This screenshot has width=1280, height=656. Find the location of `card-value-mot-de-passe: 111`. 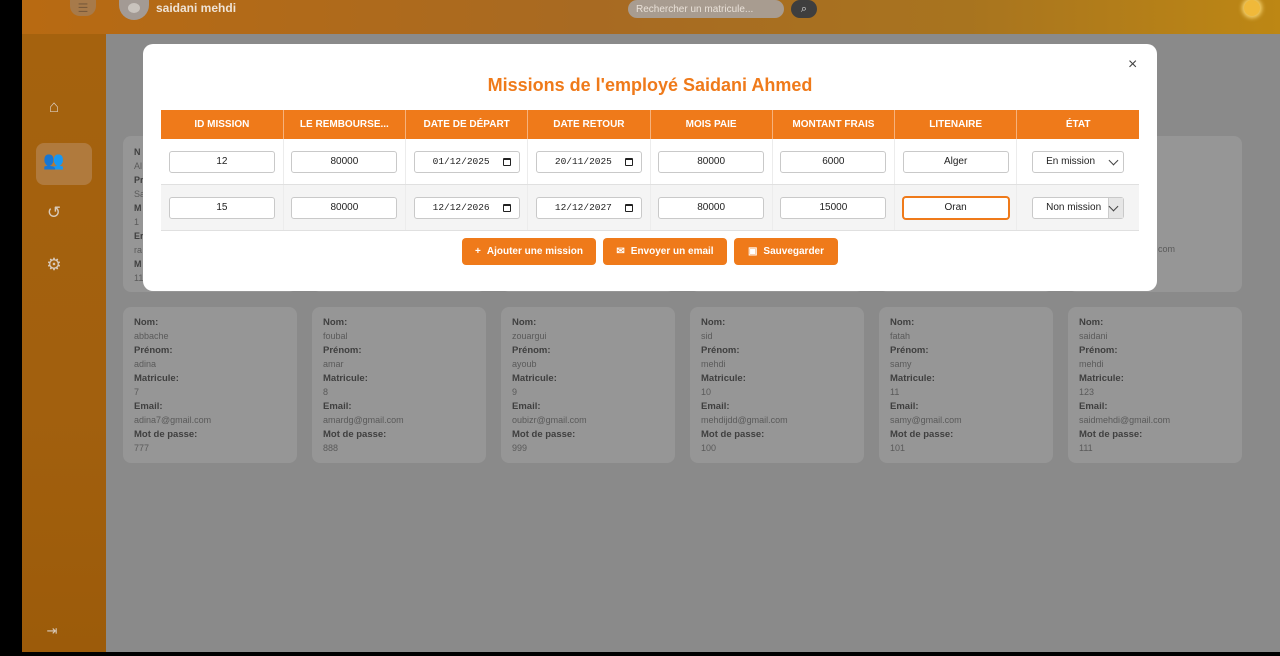

card-value-mot-de-passe: 111 is located at coordinates (1086, 448).